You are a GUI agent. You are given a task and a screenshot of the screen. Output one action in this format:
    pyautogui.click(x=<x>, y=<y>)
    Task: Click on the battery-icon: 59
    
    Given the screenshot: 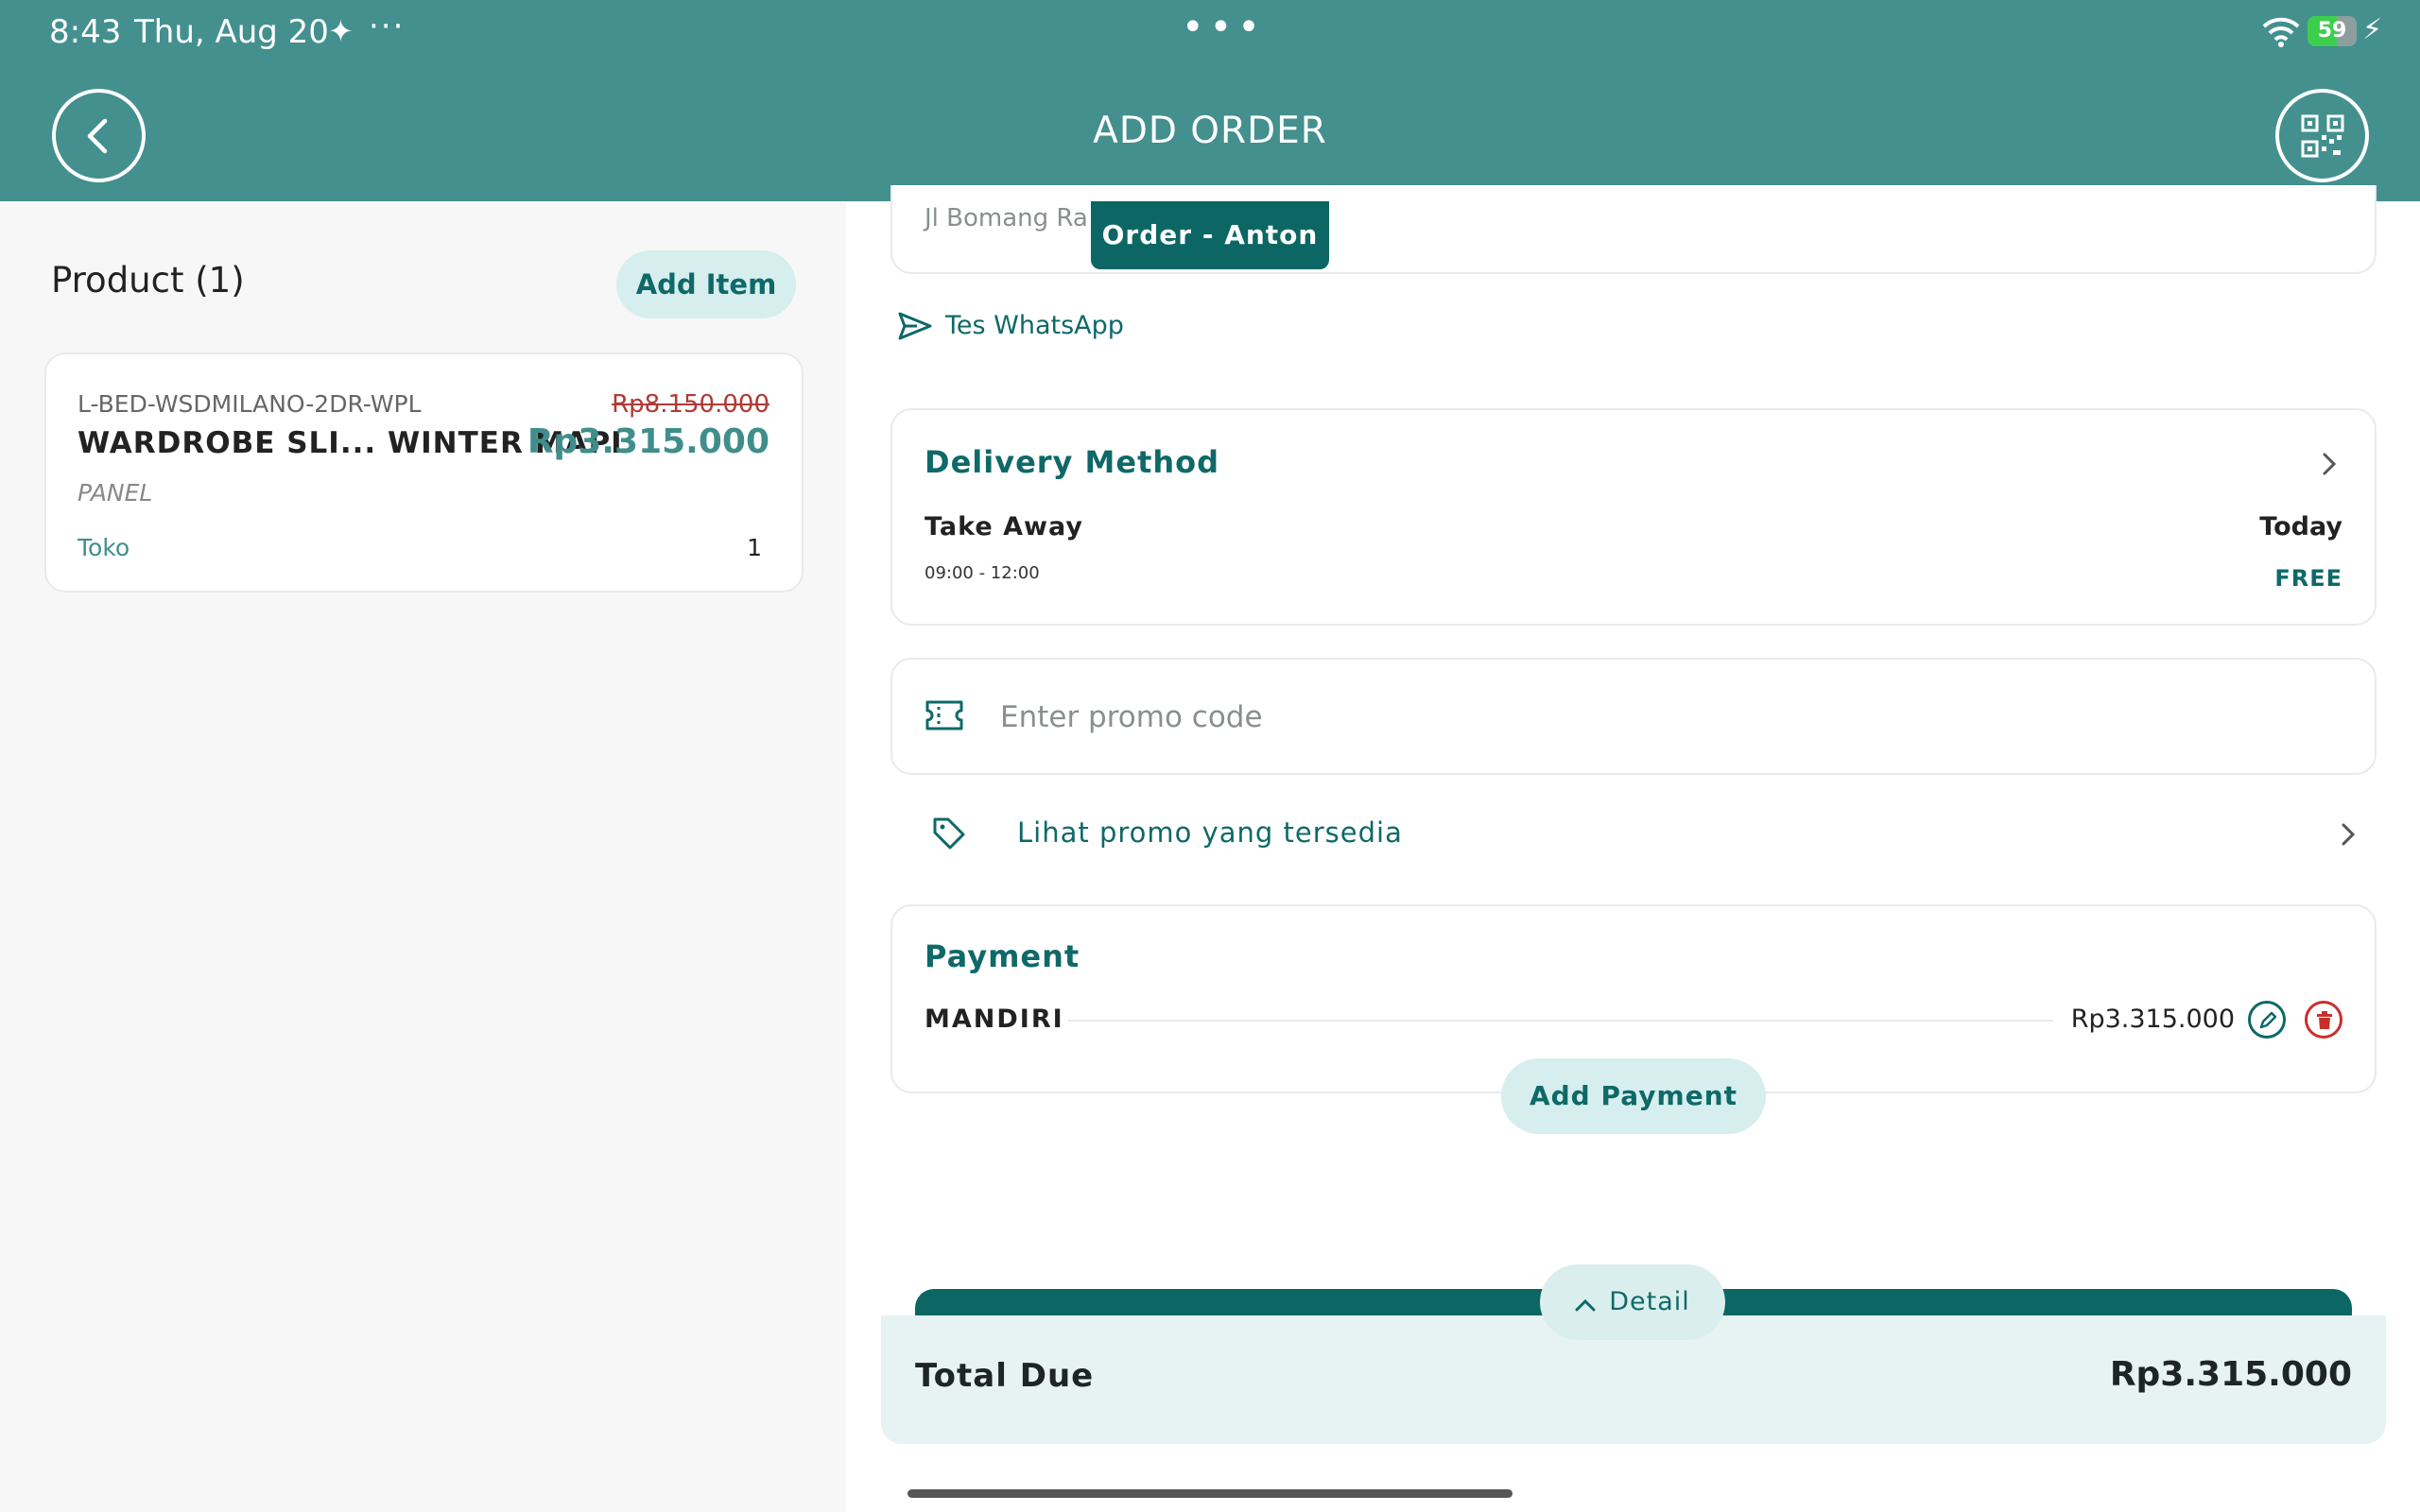 What is the action you would take?
    pyautogui.click(x=2332, y=31)
    